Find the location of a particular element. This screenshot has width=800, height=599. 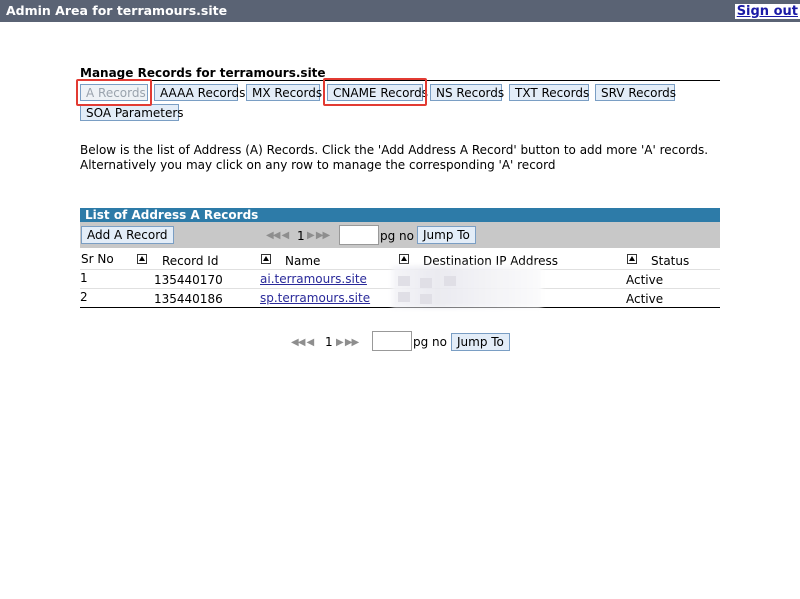

list-title: List of Address A Records is located at coordinates (400, 215).